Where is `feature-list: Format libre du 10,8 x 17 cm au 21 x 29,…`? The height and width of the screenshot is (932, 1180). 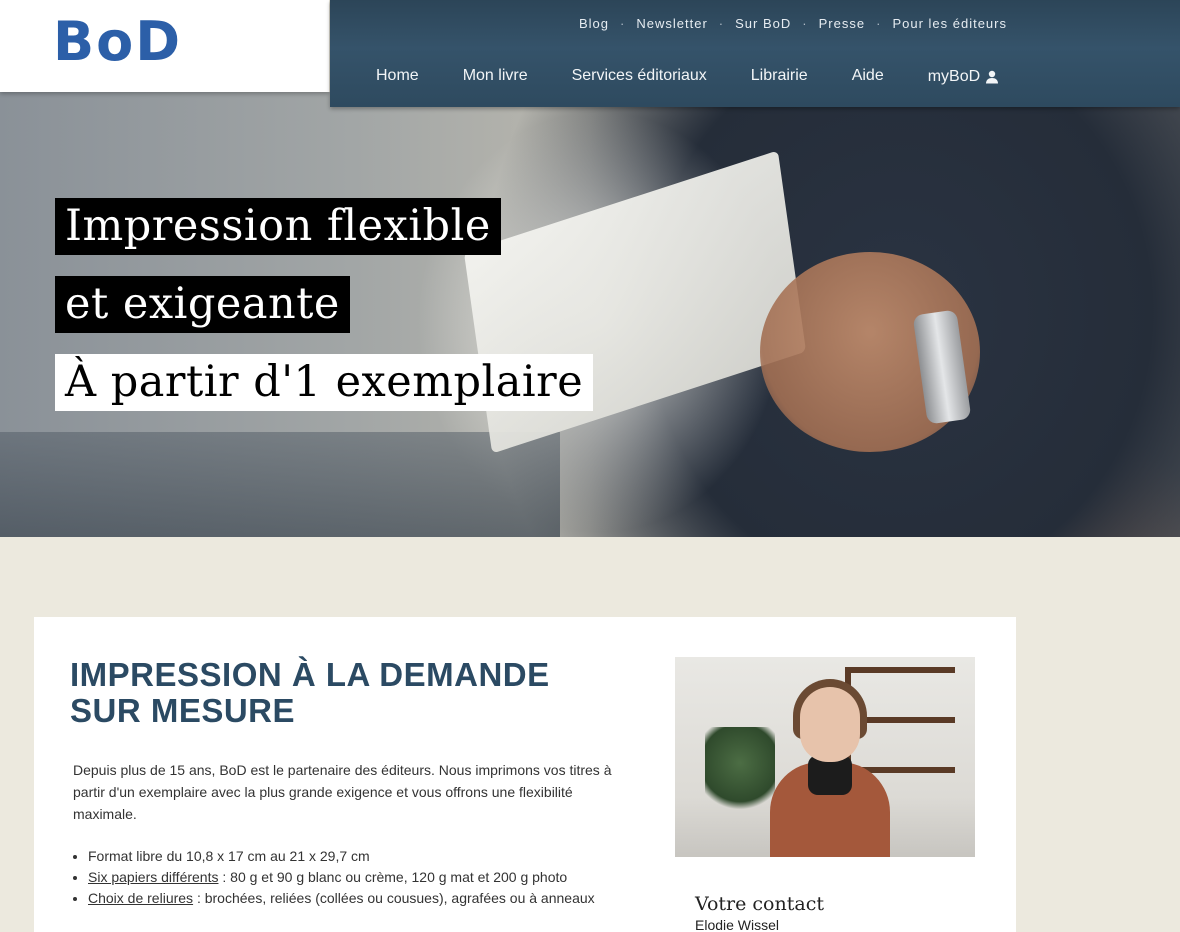
feature-list: Format libre du 10,8 x 17 cm au 21 x 29,… is located at coordinates (368, 877).